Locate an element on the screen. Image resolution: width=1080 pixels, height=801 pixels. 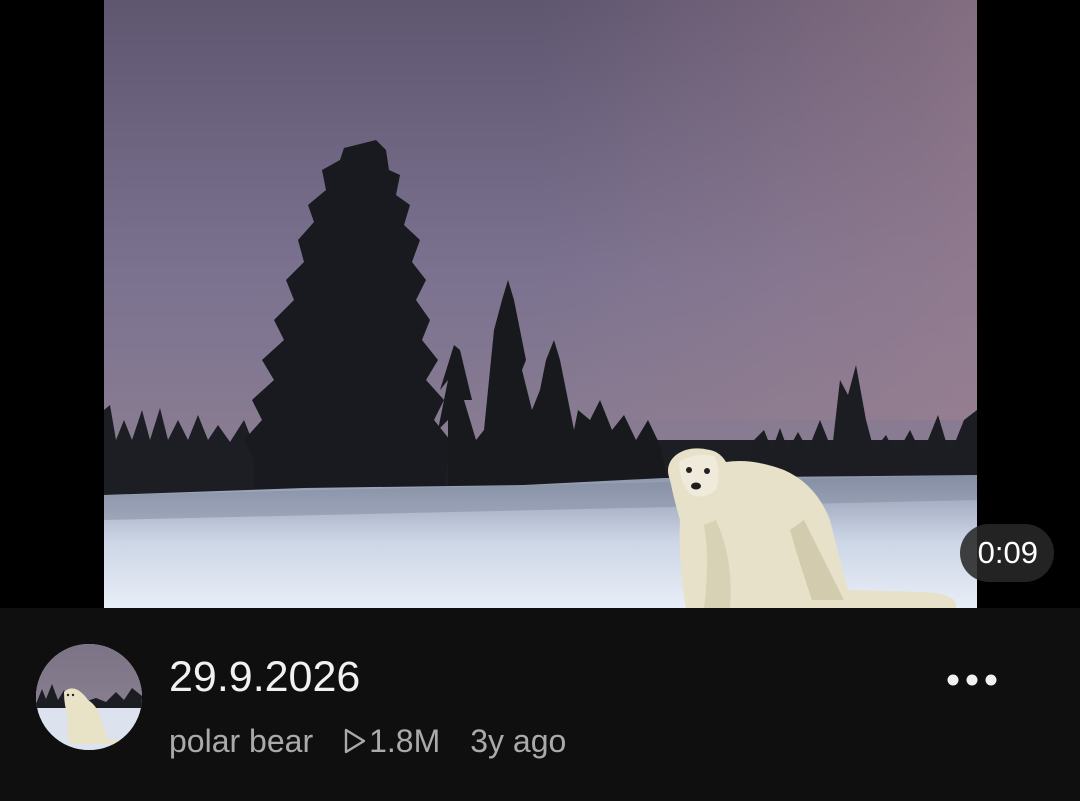
play-triangle-icon is located at coordinates (355, 741).